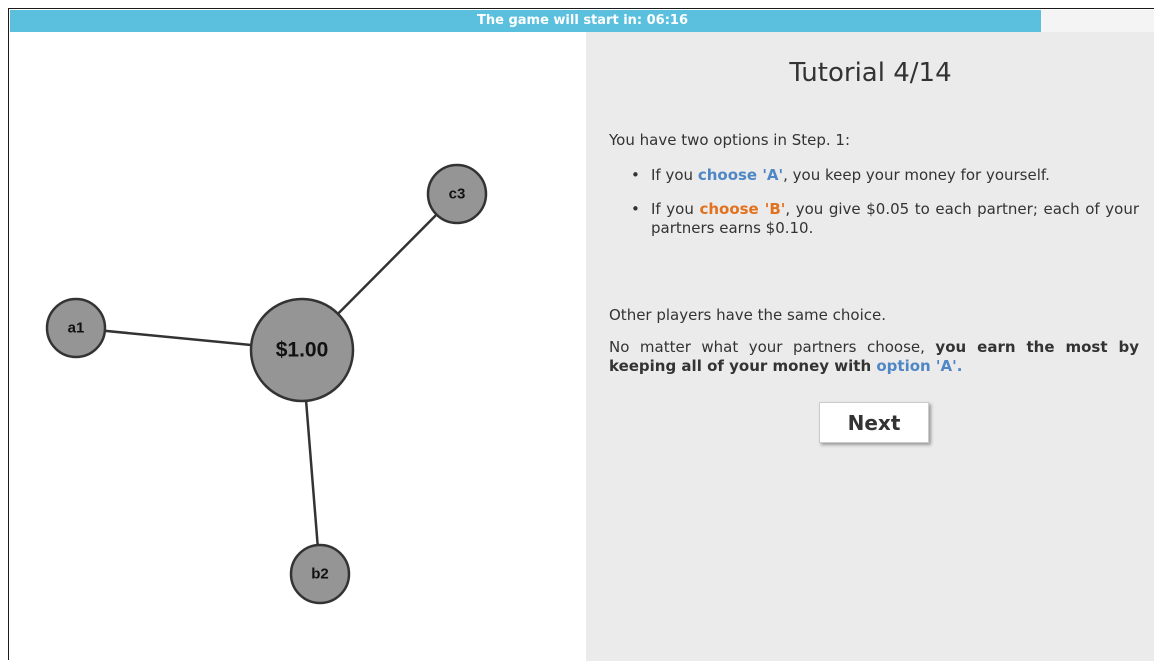  I want to click on node-self-balance: $1.00, so click(302, 350).